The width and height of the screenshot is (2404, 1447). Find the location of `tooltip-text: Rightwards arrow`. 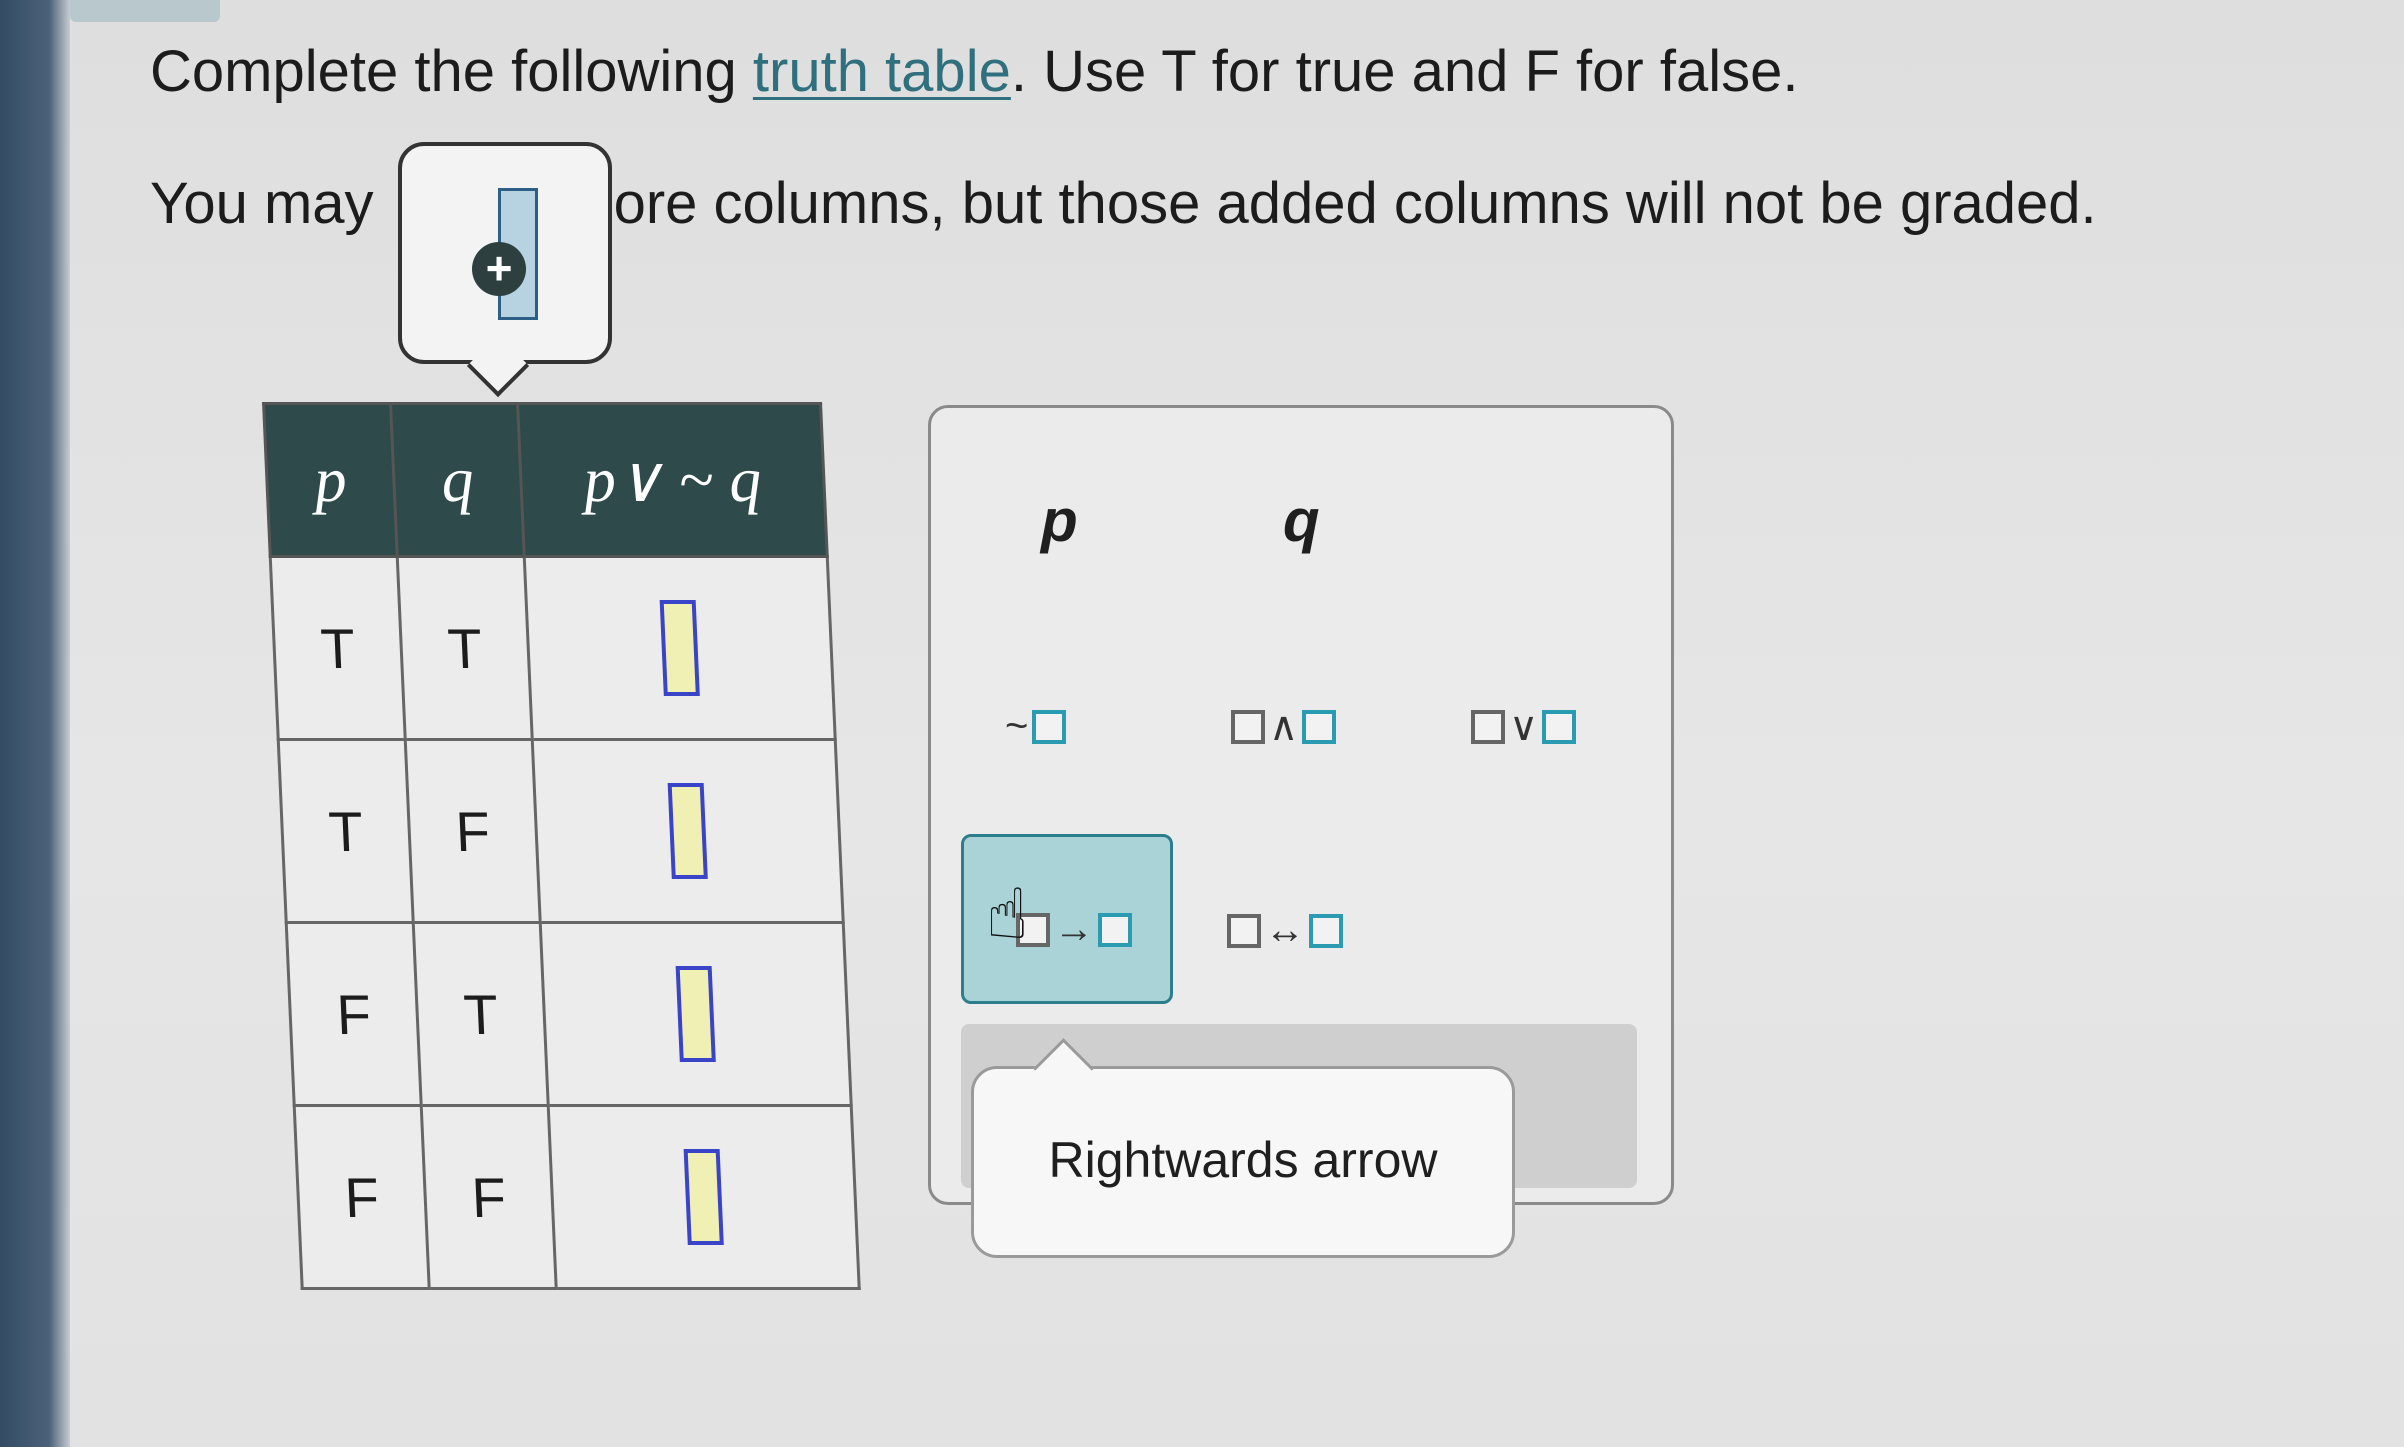

tooltip-text: Rightwards arrow is located at coordinates (1243, 1160).